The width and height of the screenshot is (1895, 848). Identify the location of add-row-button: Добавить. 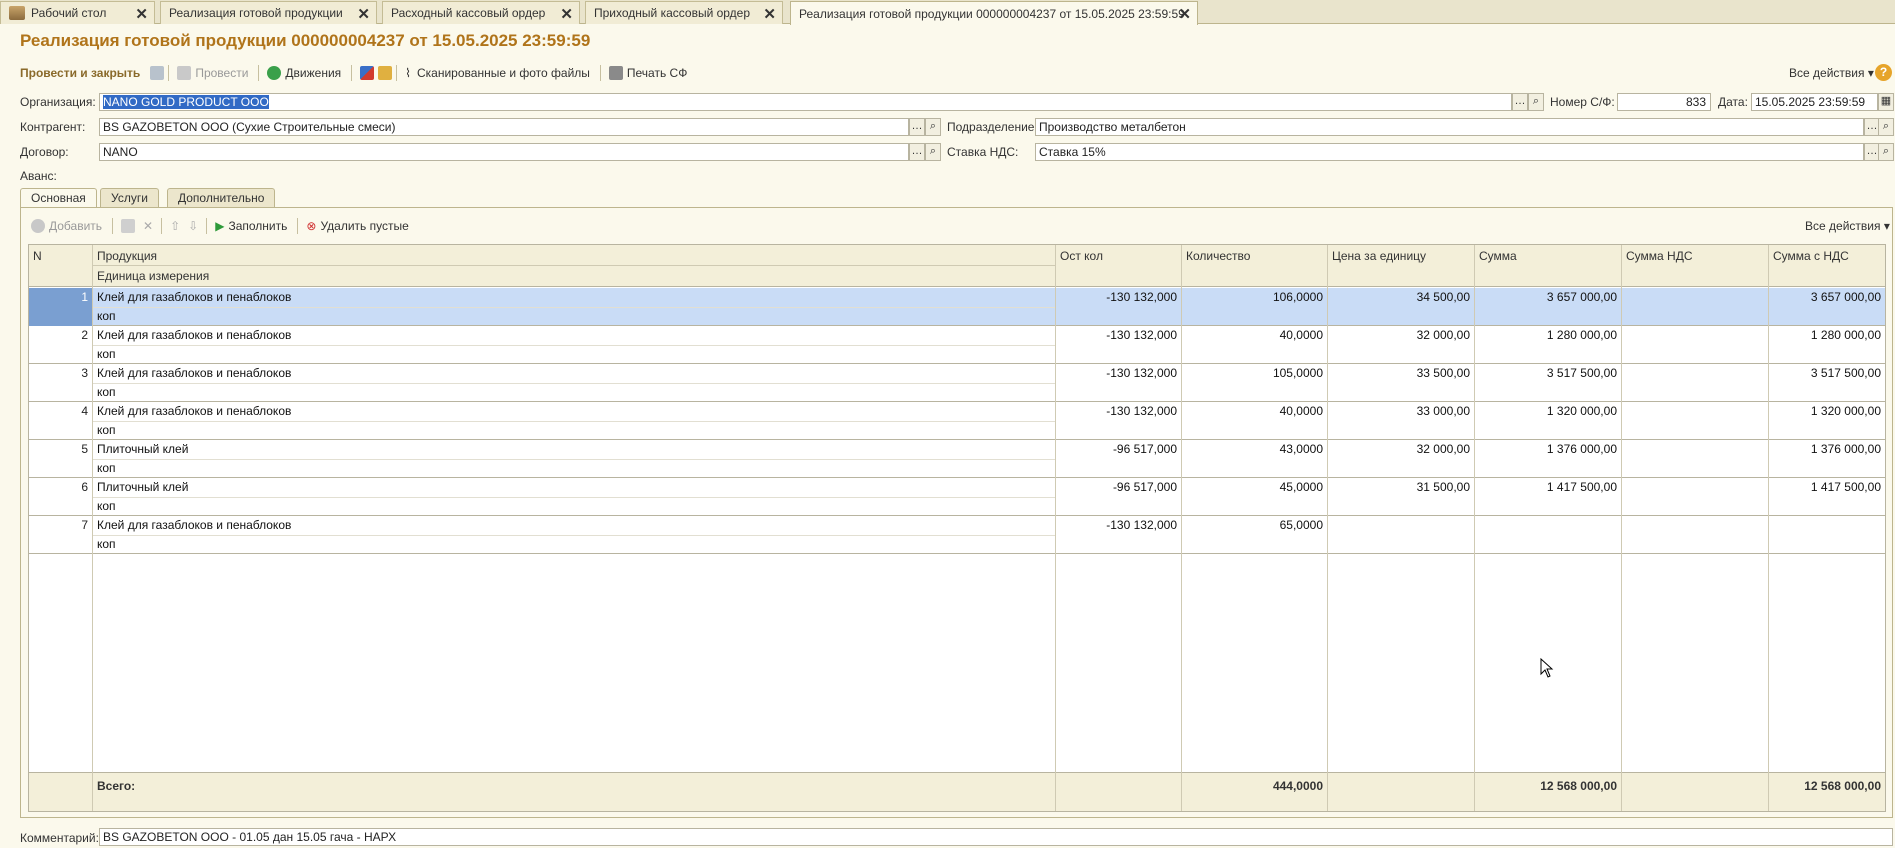
(66, 226).